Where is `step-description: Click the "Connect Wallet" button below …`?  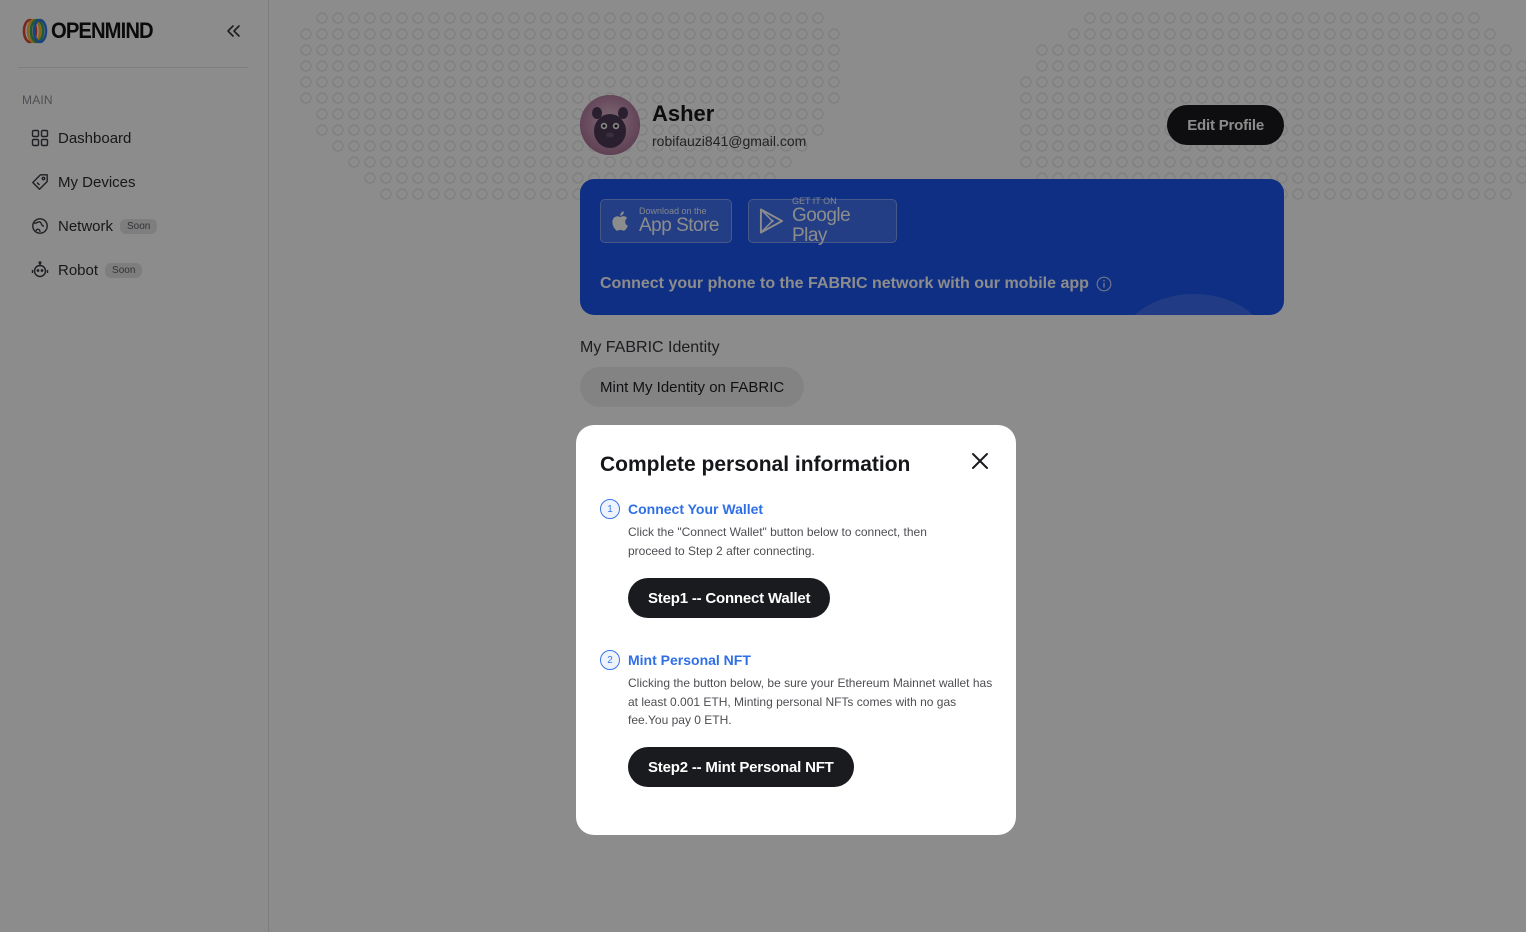
step-description: Click the "Connect Wallet" button below … is located at coordinates (777, 541).